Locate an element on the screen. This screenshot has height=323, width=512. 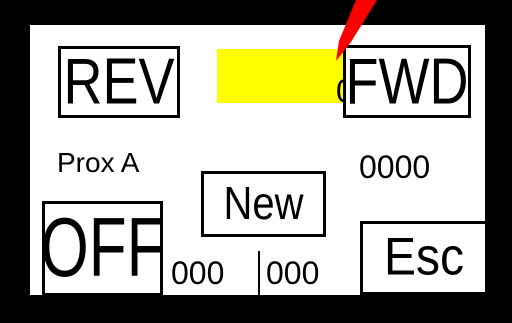
value-field is located at coordinates (281, 76).